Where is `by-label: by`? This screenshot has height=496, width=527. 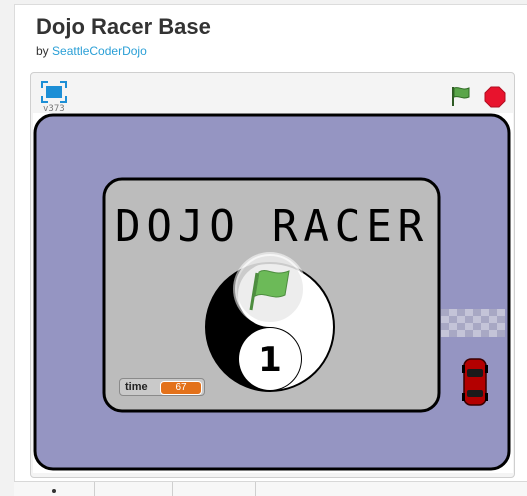
by-label: by is located at coordinates (42, 51).